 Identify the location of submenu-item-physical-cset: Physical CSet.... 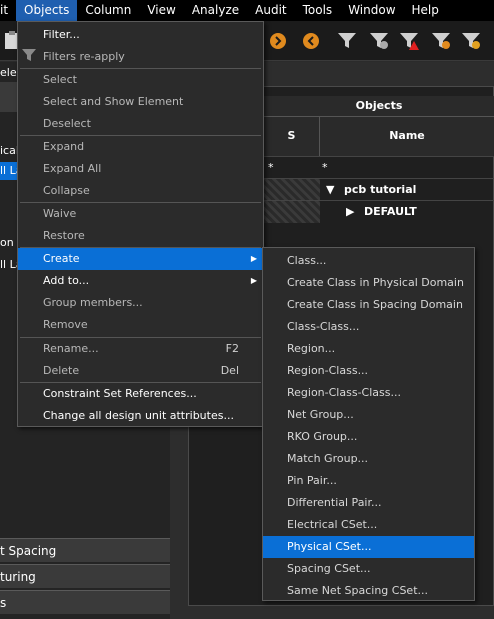
(368, 547).